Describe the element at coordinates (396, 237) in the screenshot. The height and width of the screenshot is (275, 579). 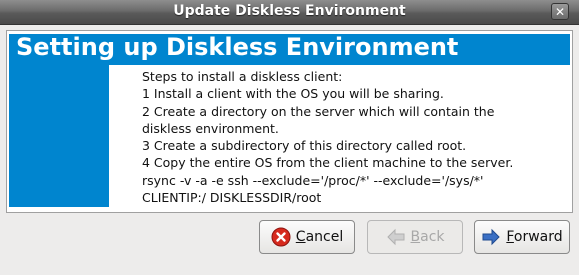
I see `back-arrow-icon` at that location.